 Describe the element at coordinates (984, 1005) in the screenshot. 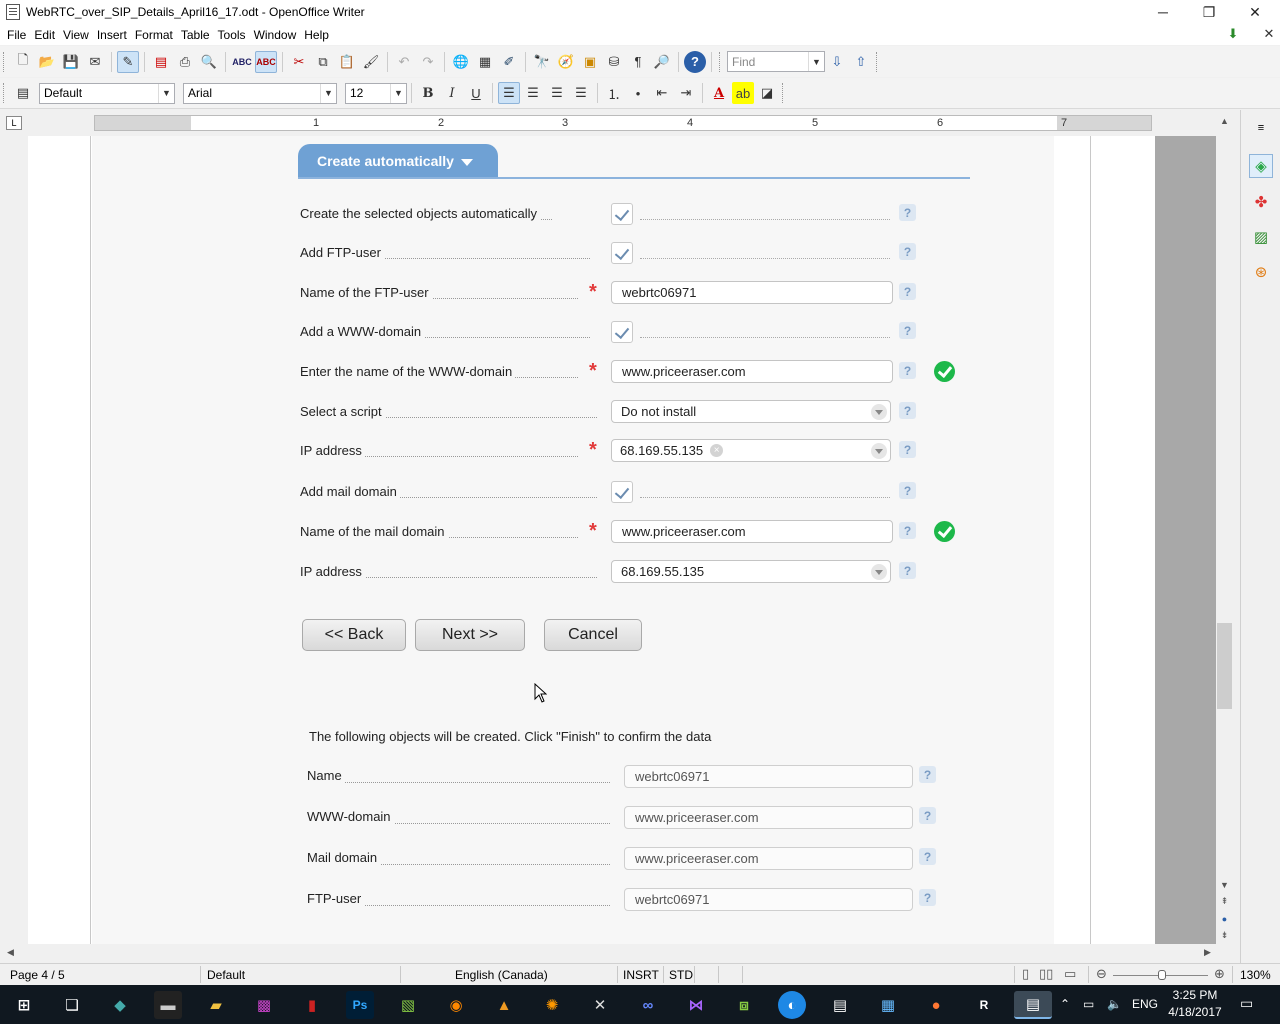

I see `r-app-icon: R` at that location.